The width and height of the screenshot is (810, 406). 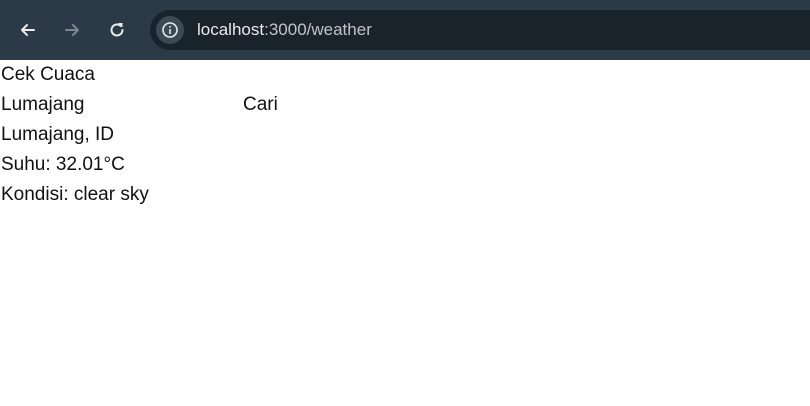 What do you see at coordinates (231, 29) in the screenshot?
I see `url-host: localhost` at bounding box center [231, 29].